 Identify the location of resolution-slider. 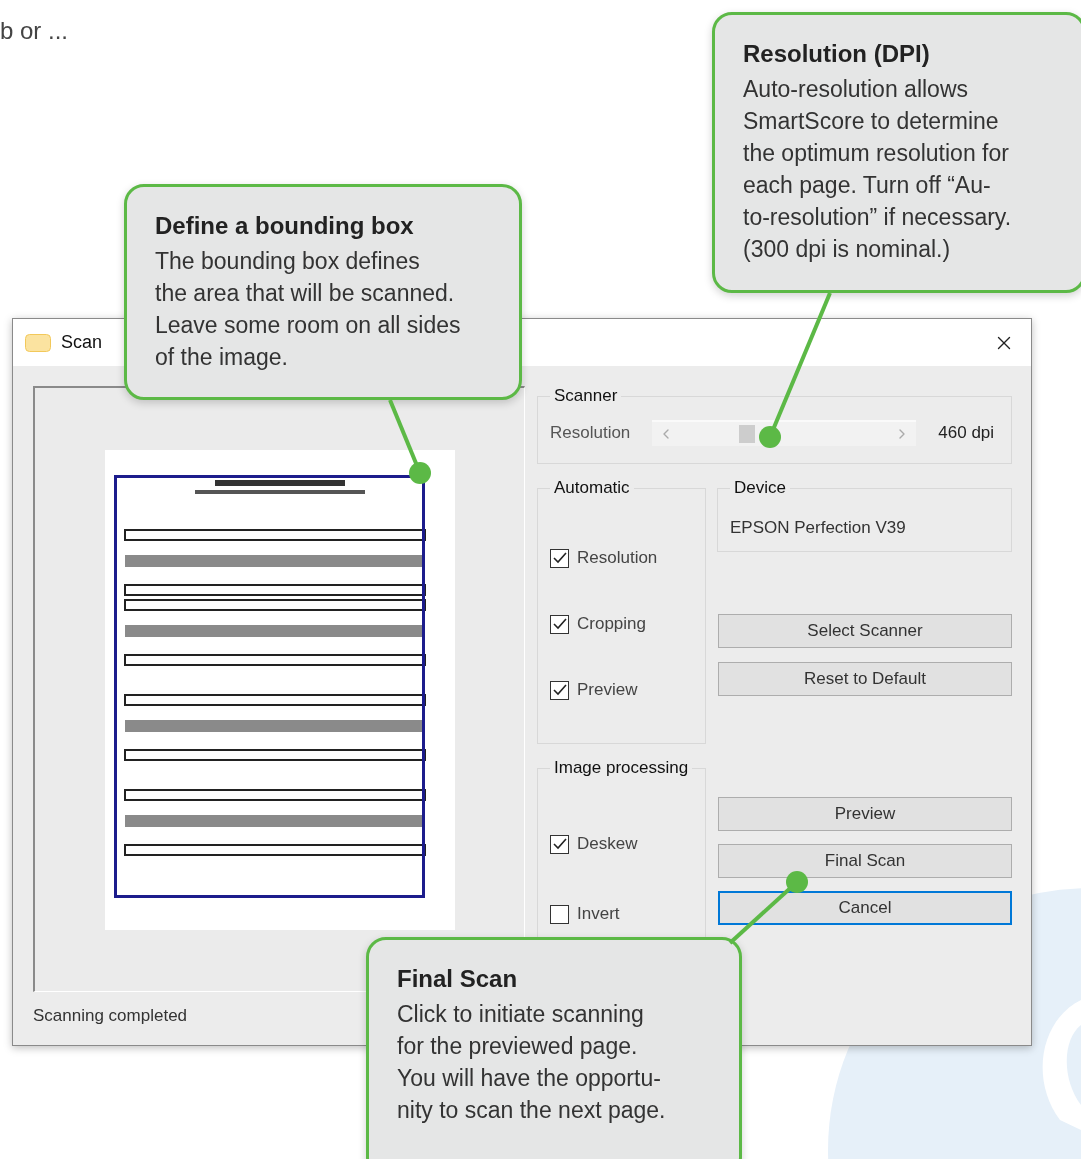
(784, 433).